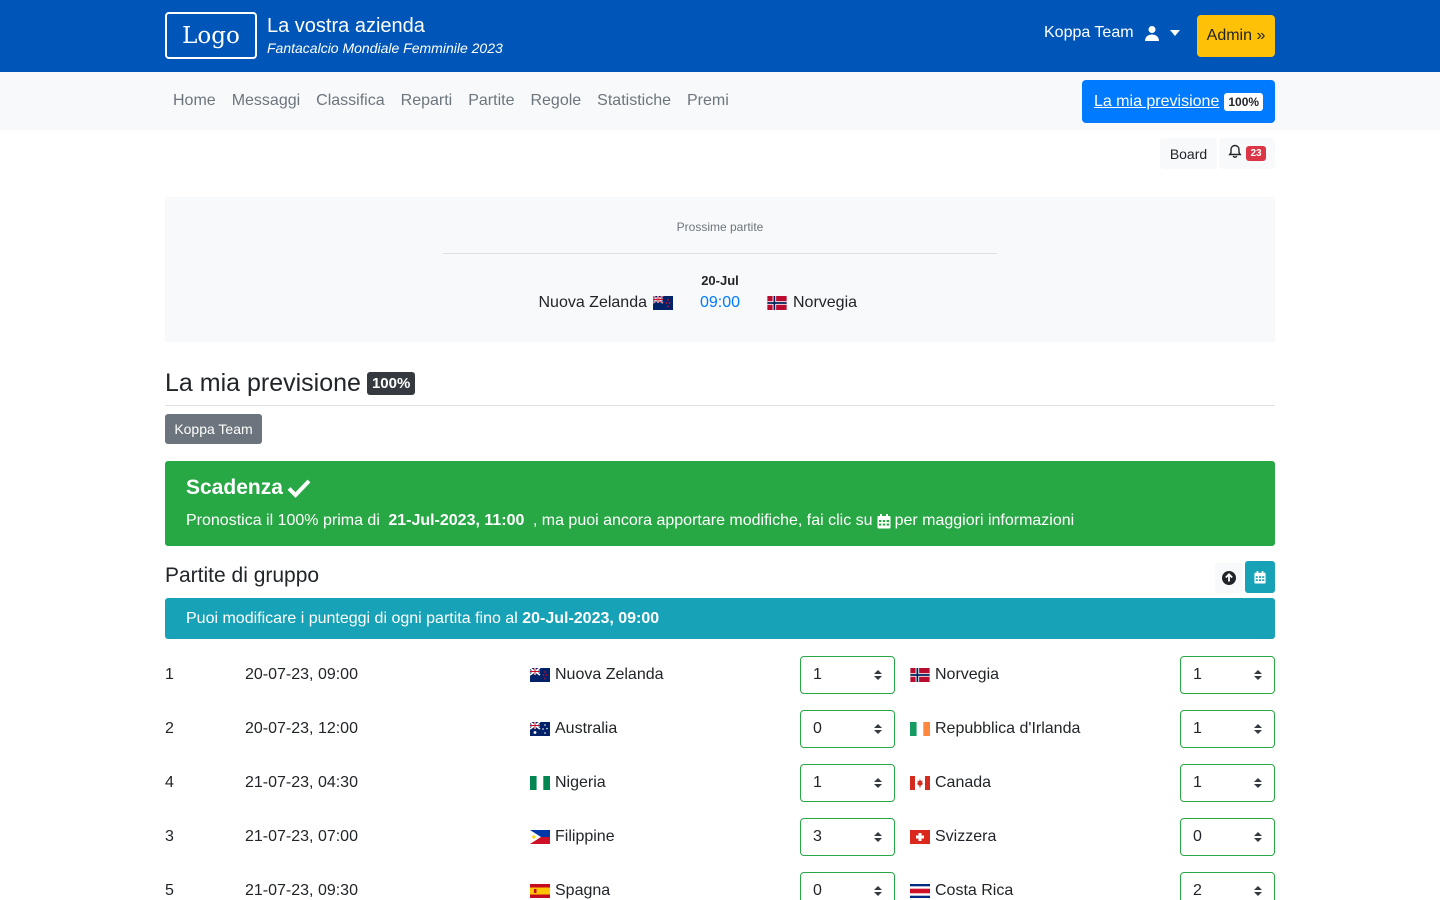  What do you see at coordinates (263, 383) in the screenshot?
I see `page-title-text: La mia previsione` at bounding box center [263, 383].